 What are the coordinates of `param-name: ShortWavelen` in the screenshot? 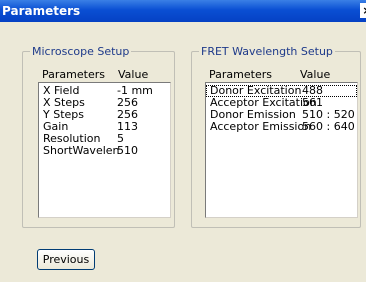 It's located at (81, 150).